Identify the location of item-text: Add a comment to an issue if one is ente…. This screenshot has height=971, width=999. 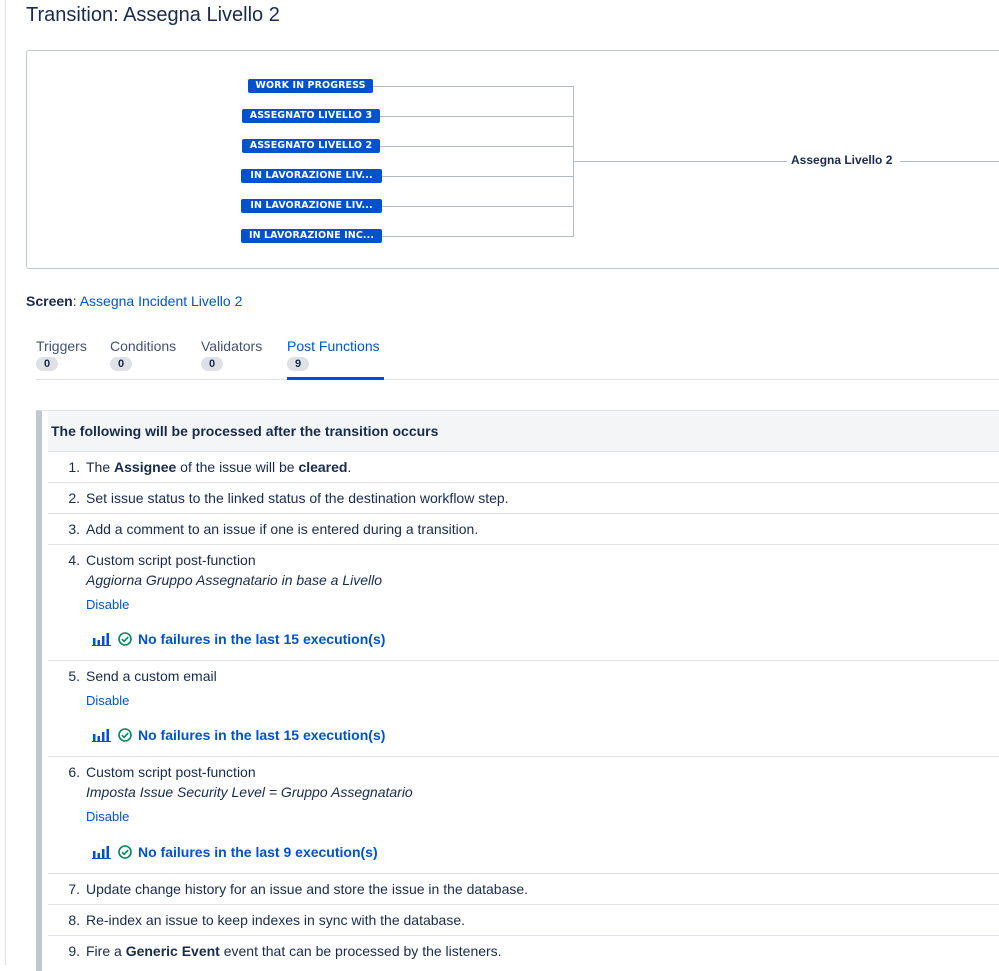
(282, 529).